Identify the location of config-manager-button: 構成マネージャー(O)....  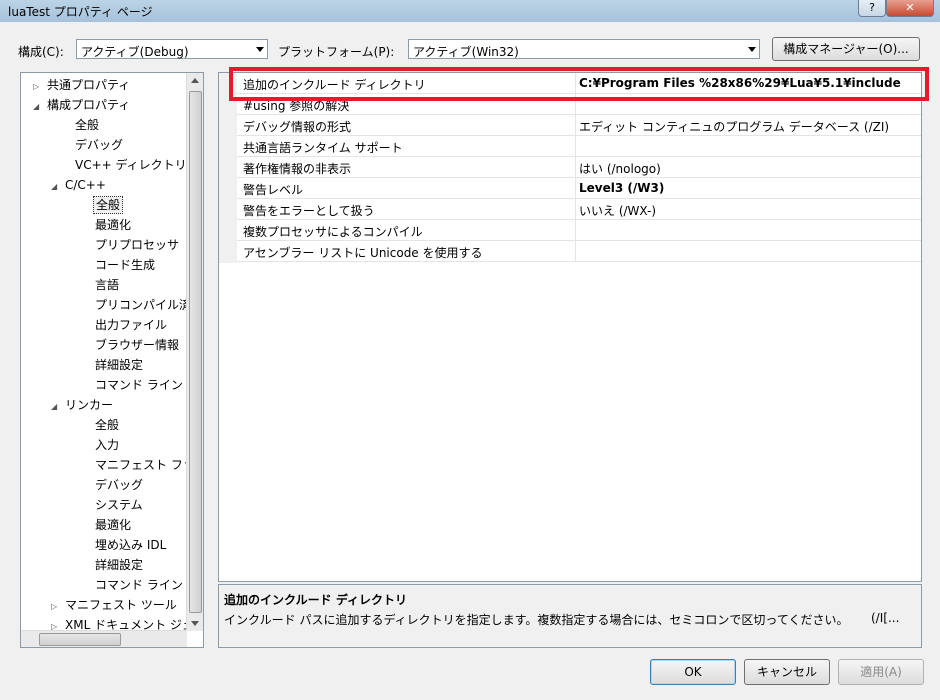
(846, 49).